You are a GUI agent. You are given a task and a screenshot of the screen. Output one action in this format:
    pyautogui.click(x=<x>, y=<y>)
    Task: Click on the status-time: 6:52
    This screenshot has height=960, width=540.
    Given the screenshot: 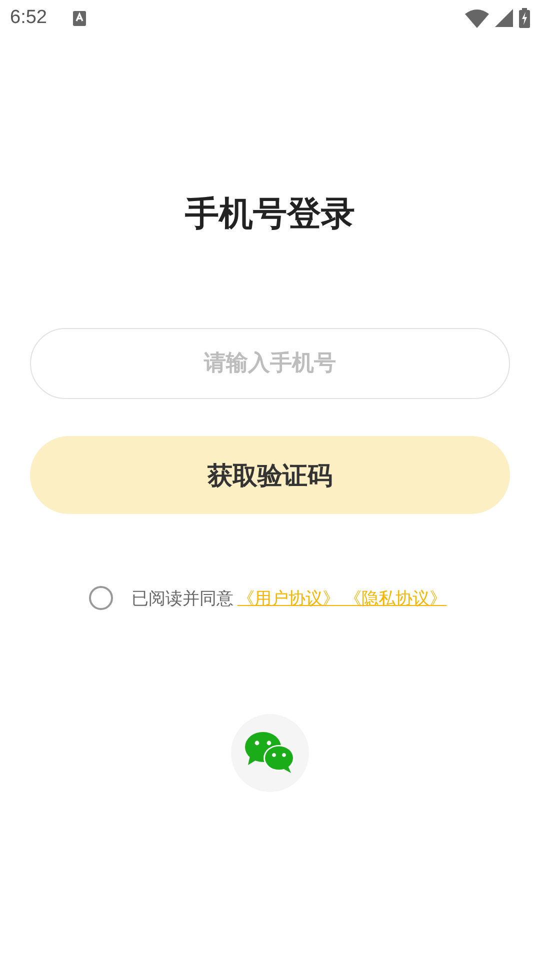 What is the action you would take?
    pyautogui.click(x=28, y=18)
    